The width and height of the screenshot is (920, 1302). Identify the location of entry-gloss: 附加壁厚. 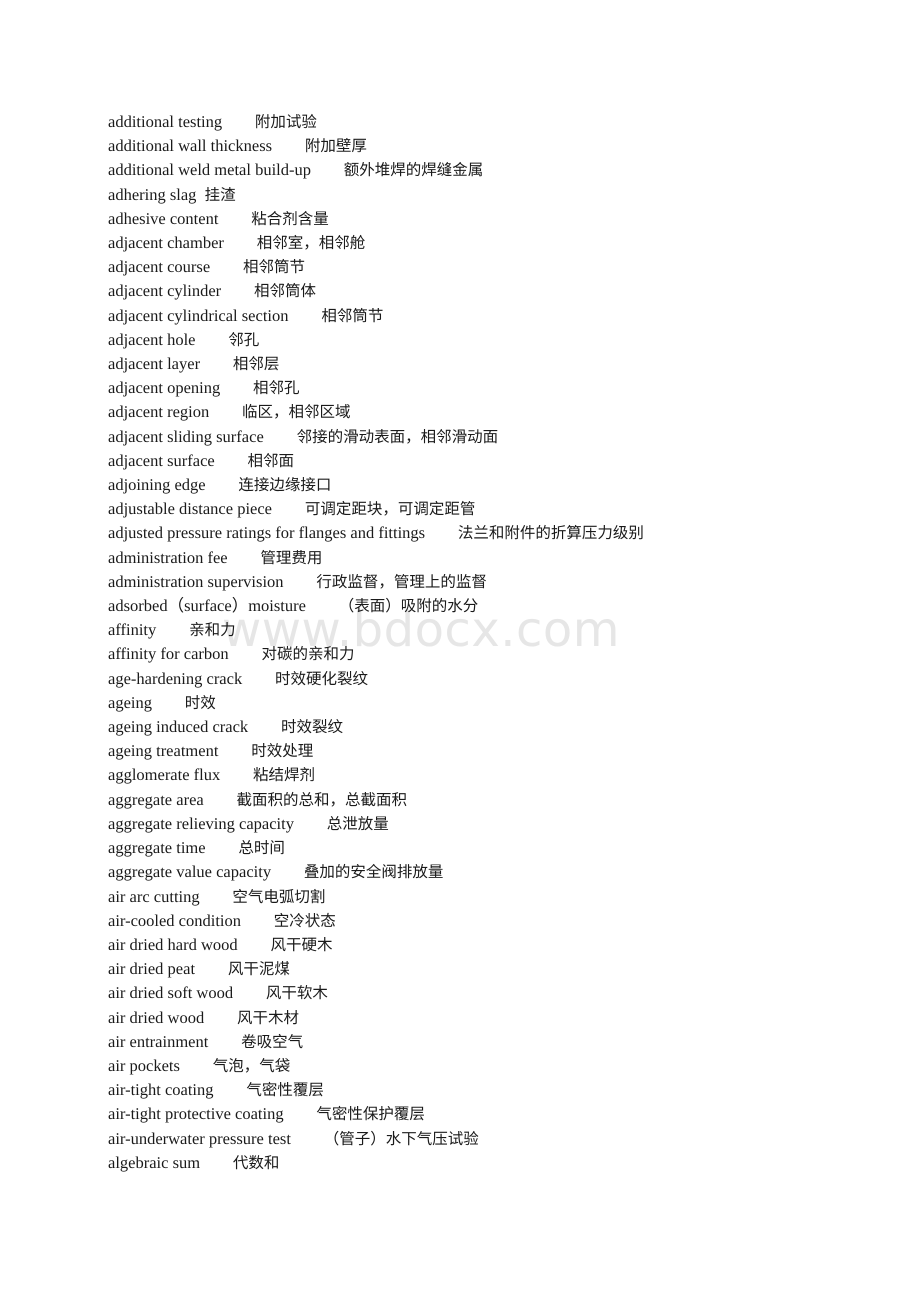
(335, 146).